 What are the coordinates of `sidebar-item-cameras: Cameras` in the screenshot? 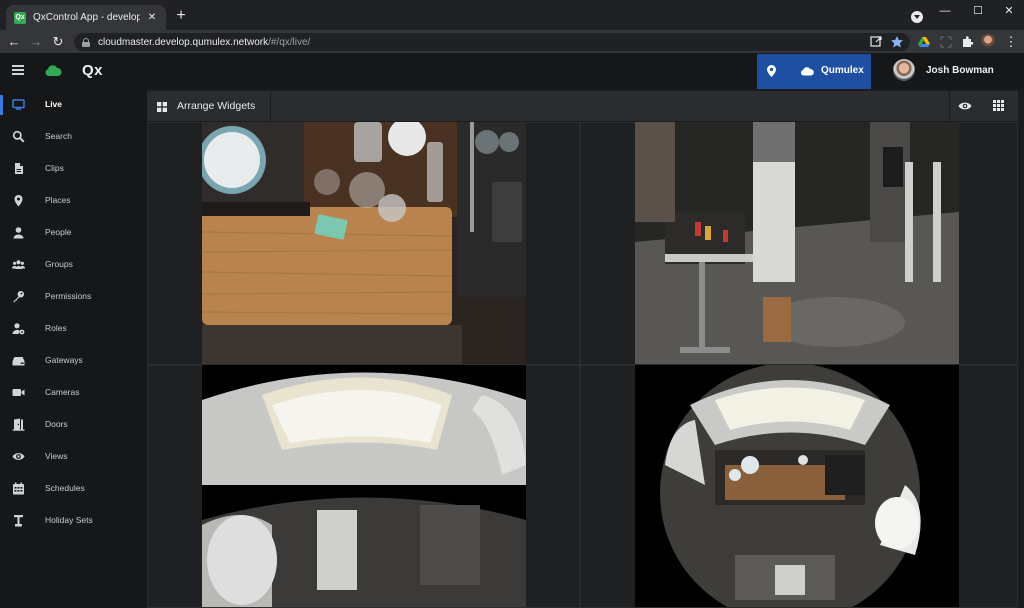 It's located at (73, 393).